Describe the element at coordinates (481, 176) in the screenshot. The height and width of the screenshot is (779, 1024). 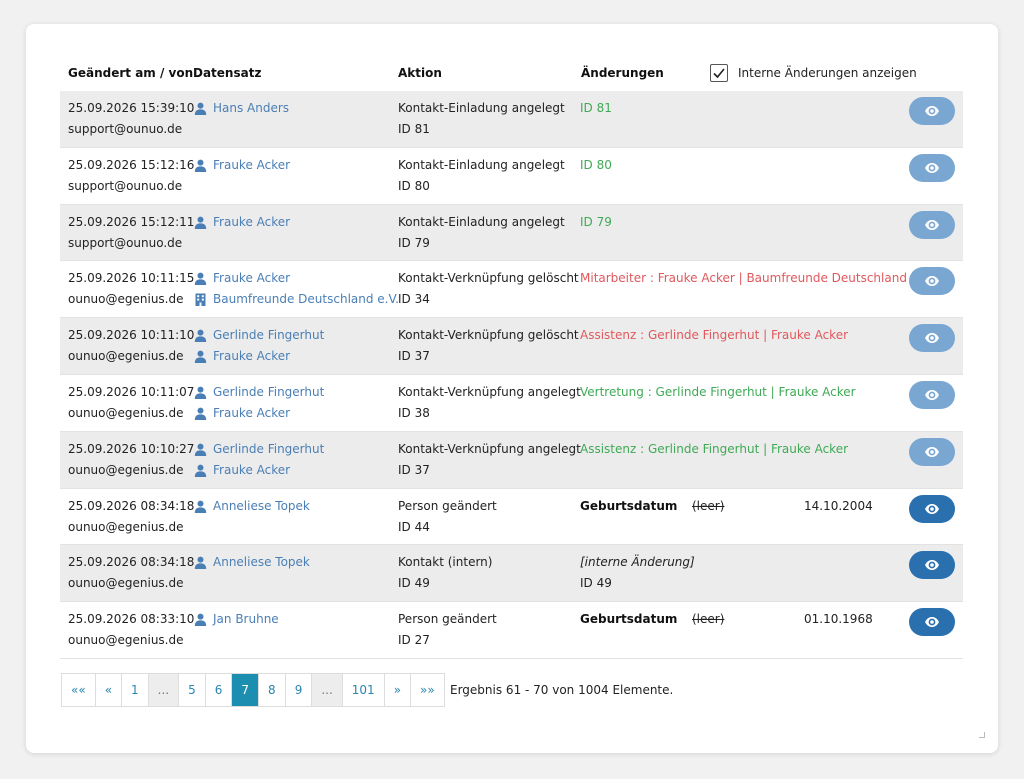
I see `action-cell: Kontakt-Einladung angelegt ID 80` at that location.